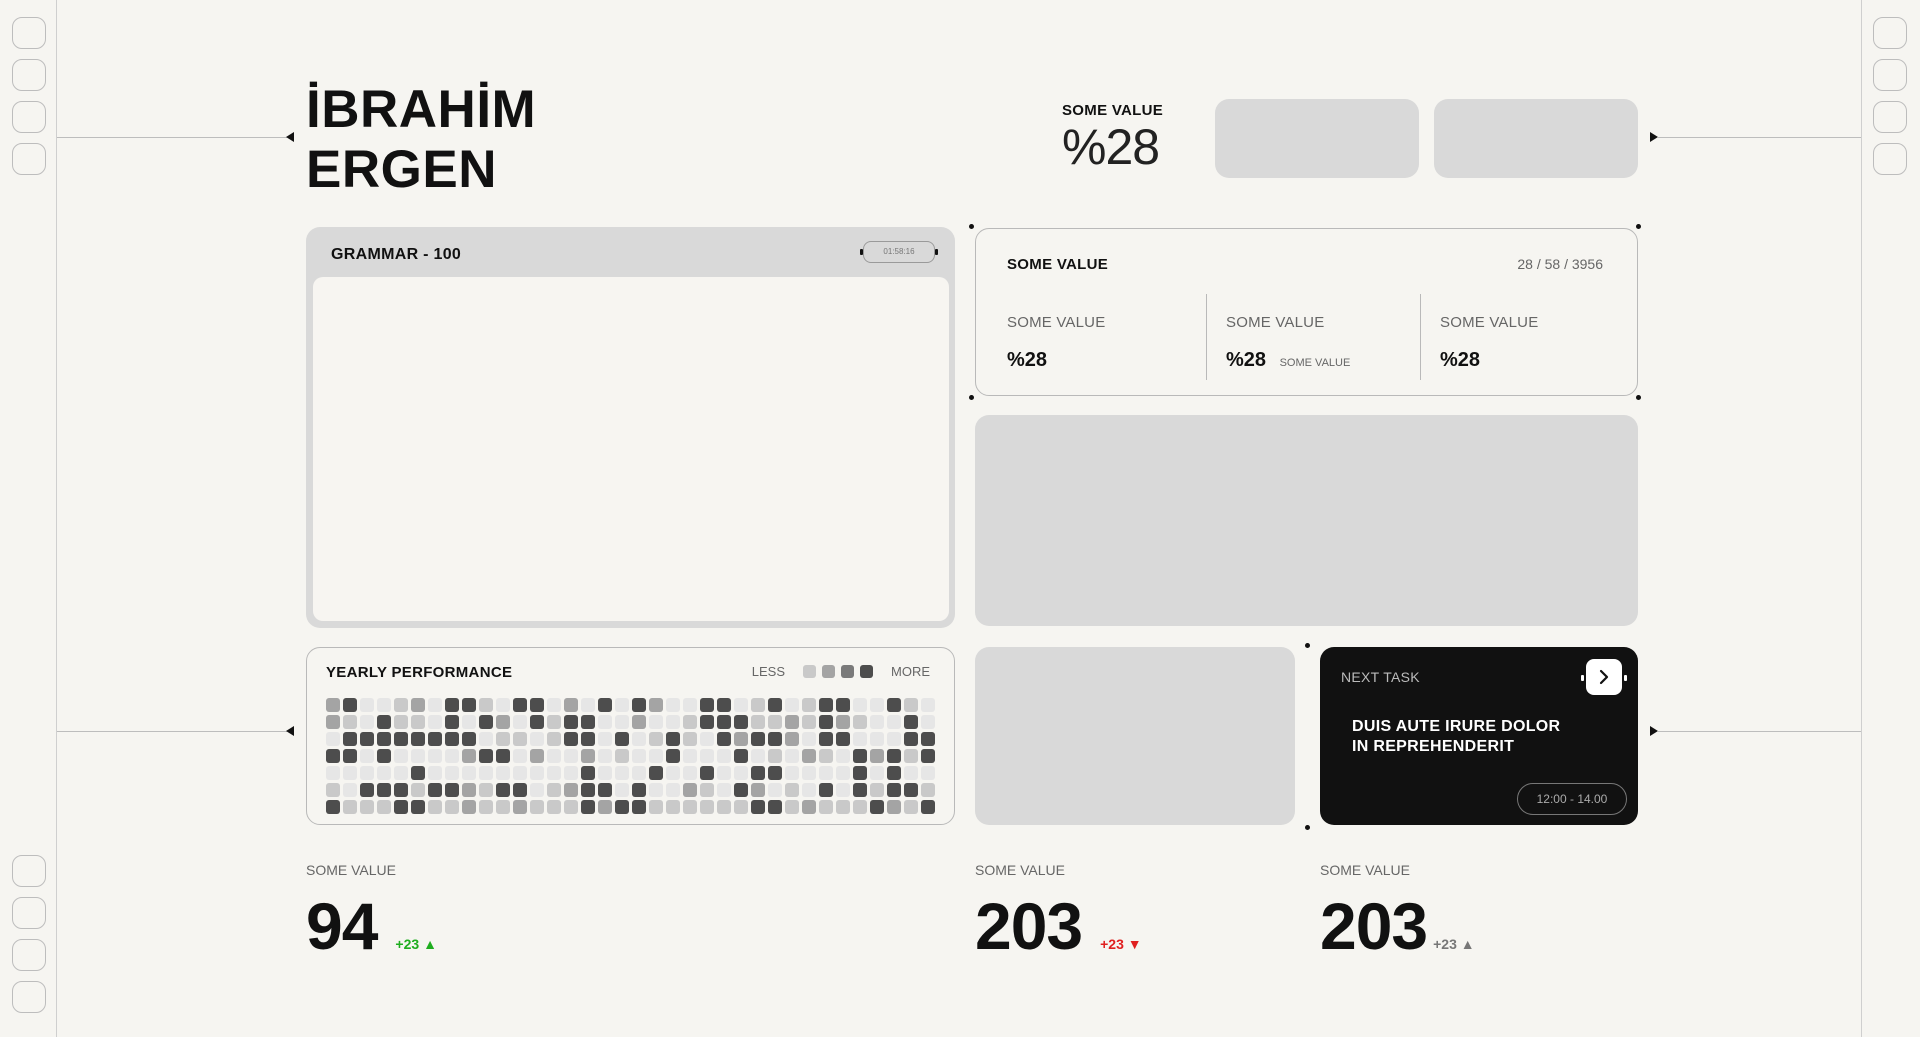  What do you see at coordinates (936, 252) in the screenshot?
I see `timer-handle` at bounding box center [936, 252].